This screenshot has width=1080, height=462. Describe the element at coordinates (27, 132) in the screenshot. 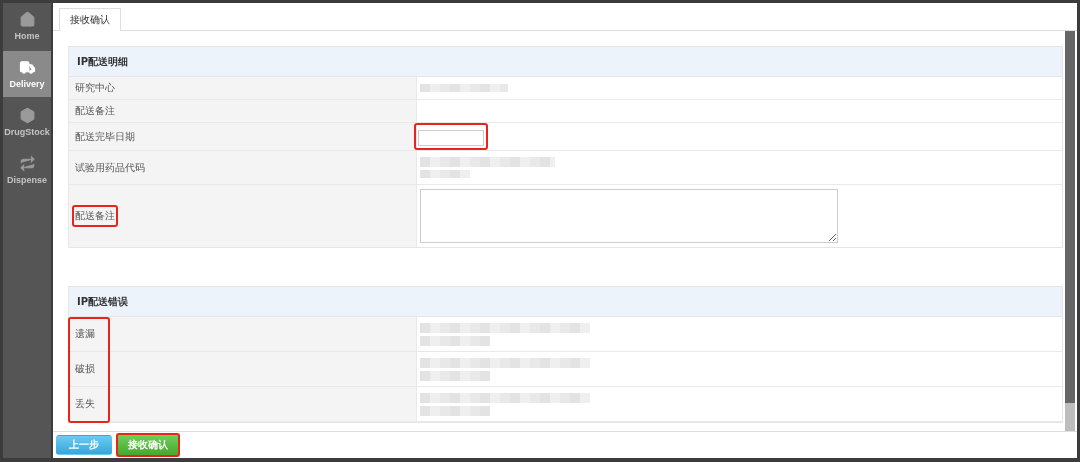

I see `sidebar-label: DrugStock` at that location.